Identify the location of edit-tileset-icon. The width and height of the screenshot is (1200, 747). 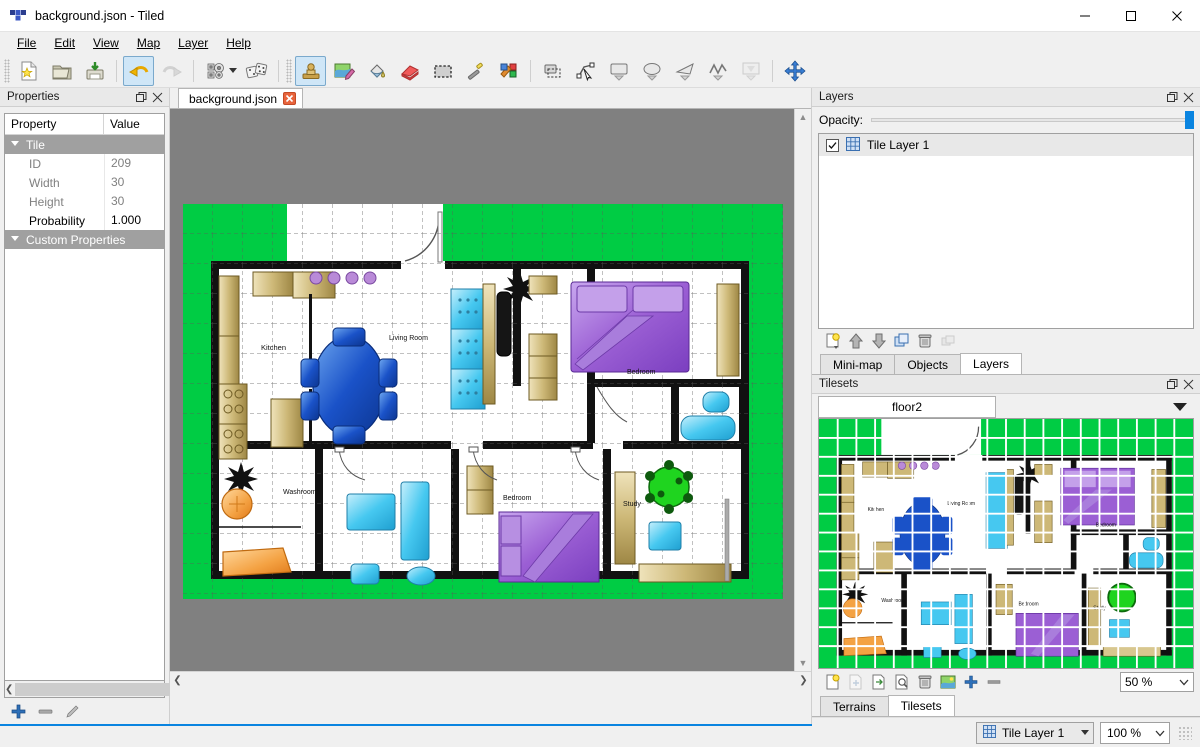
(902, 682).